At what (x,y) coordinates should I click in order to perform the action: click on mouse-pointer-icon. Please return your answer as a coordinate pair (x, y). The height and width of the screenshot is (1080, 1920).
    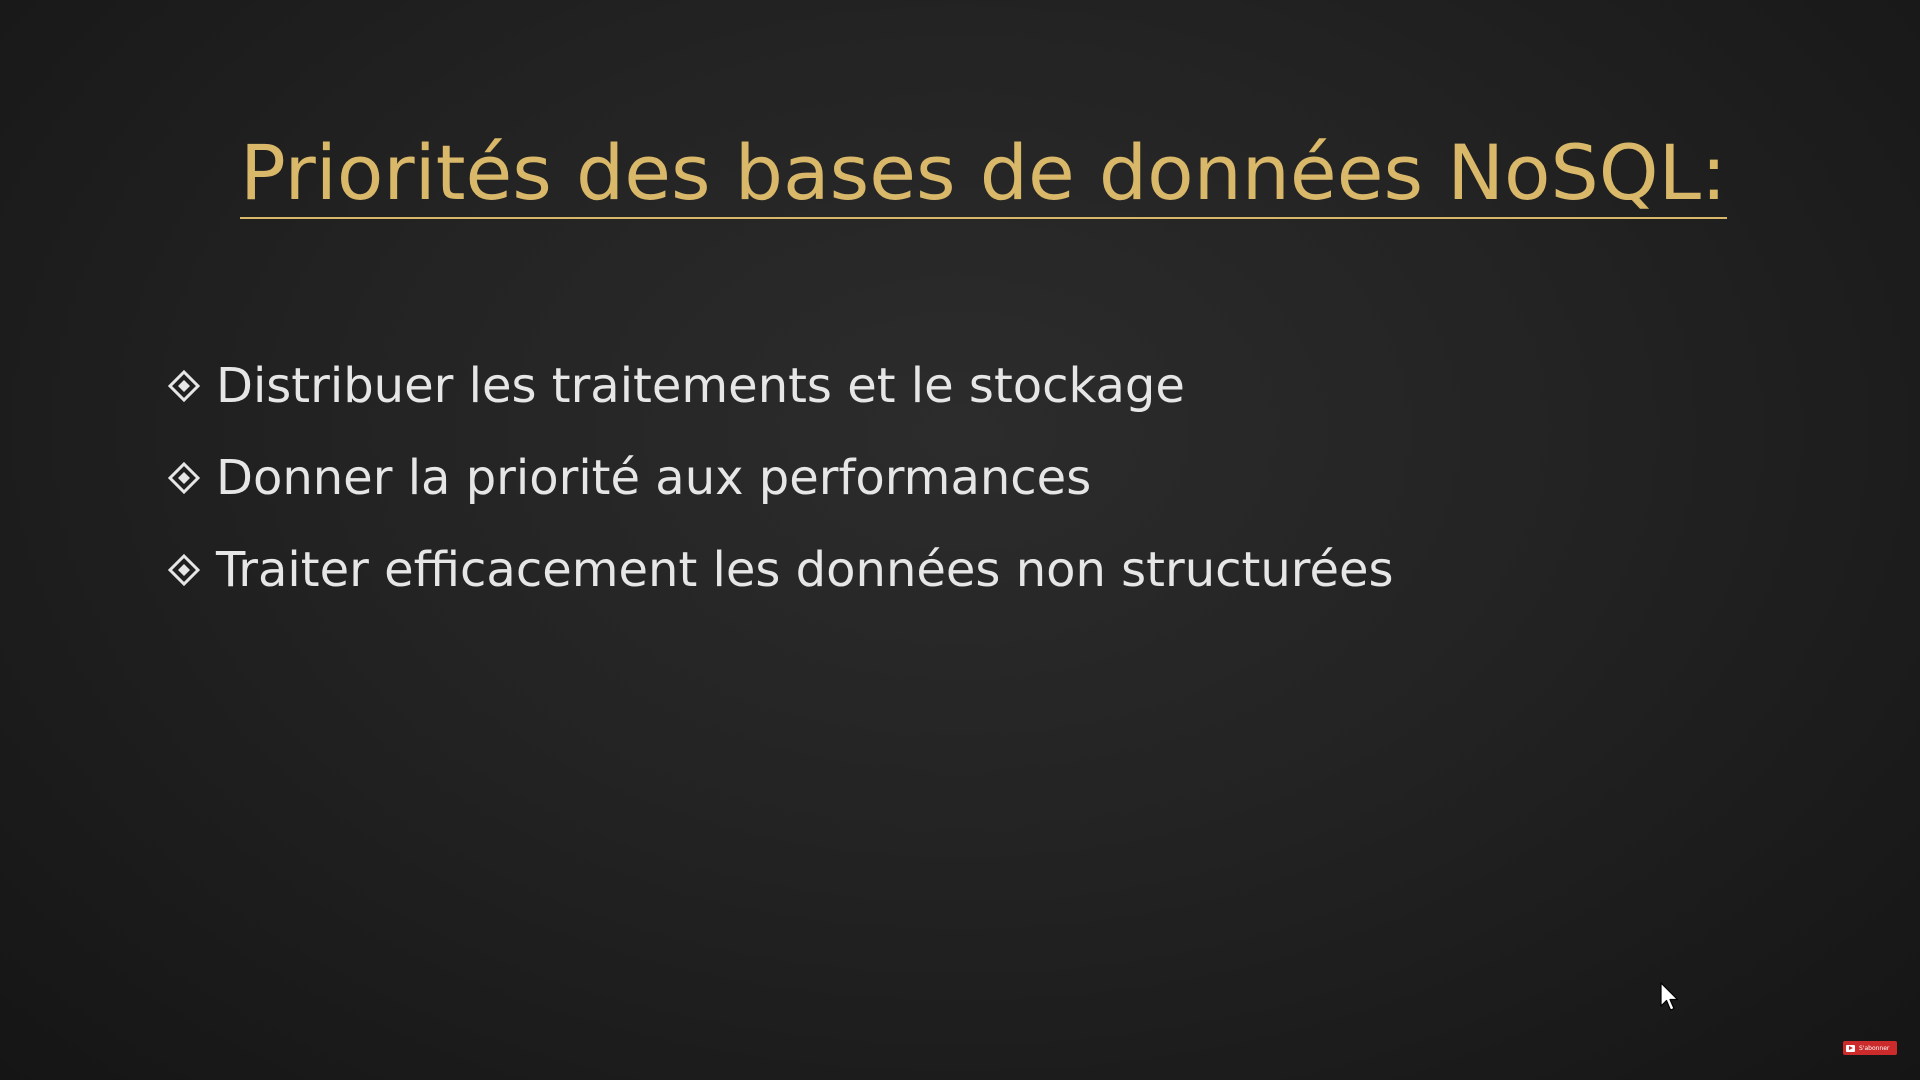
    Looking at the image, I should click on (1669, 996).